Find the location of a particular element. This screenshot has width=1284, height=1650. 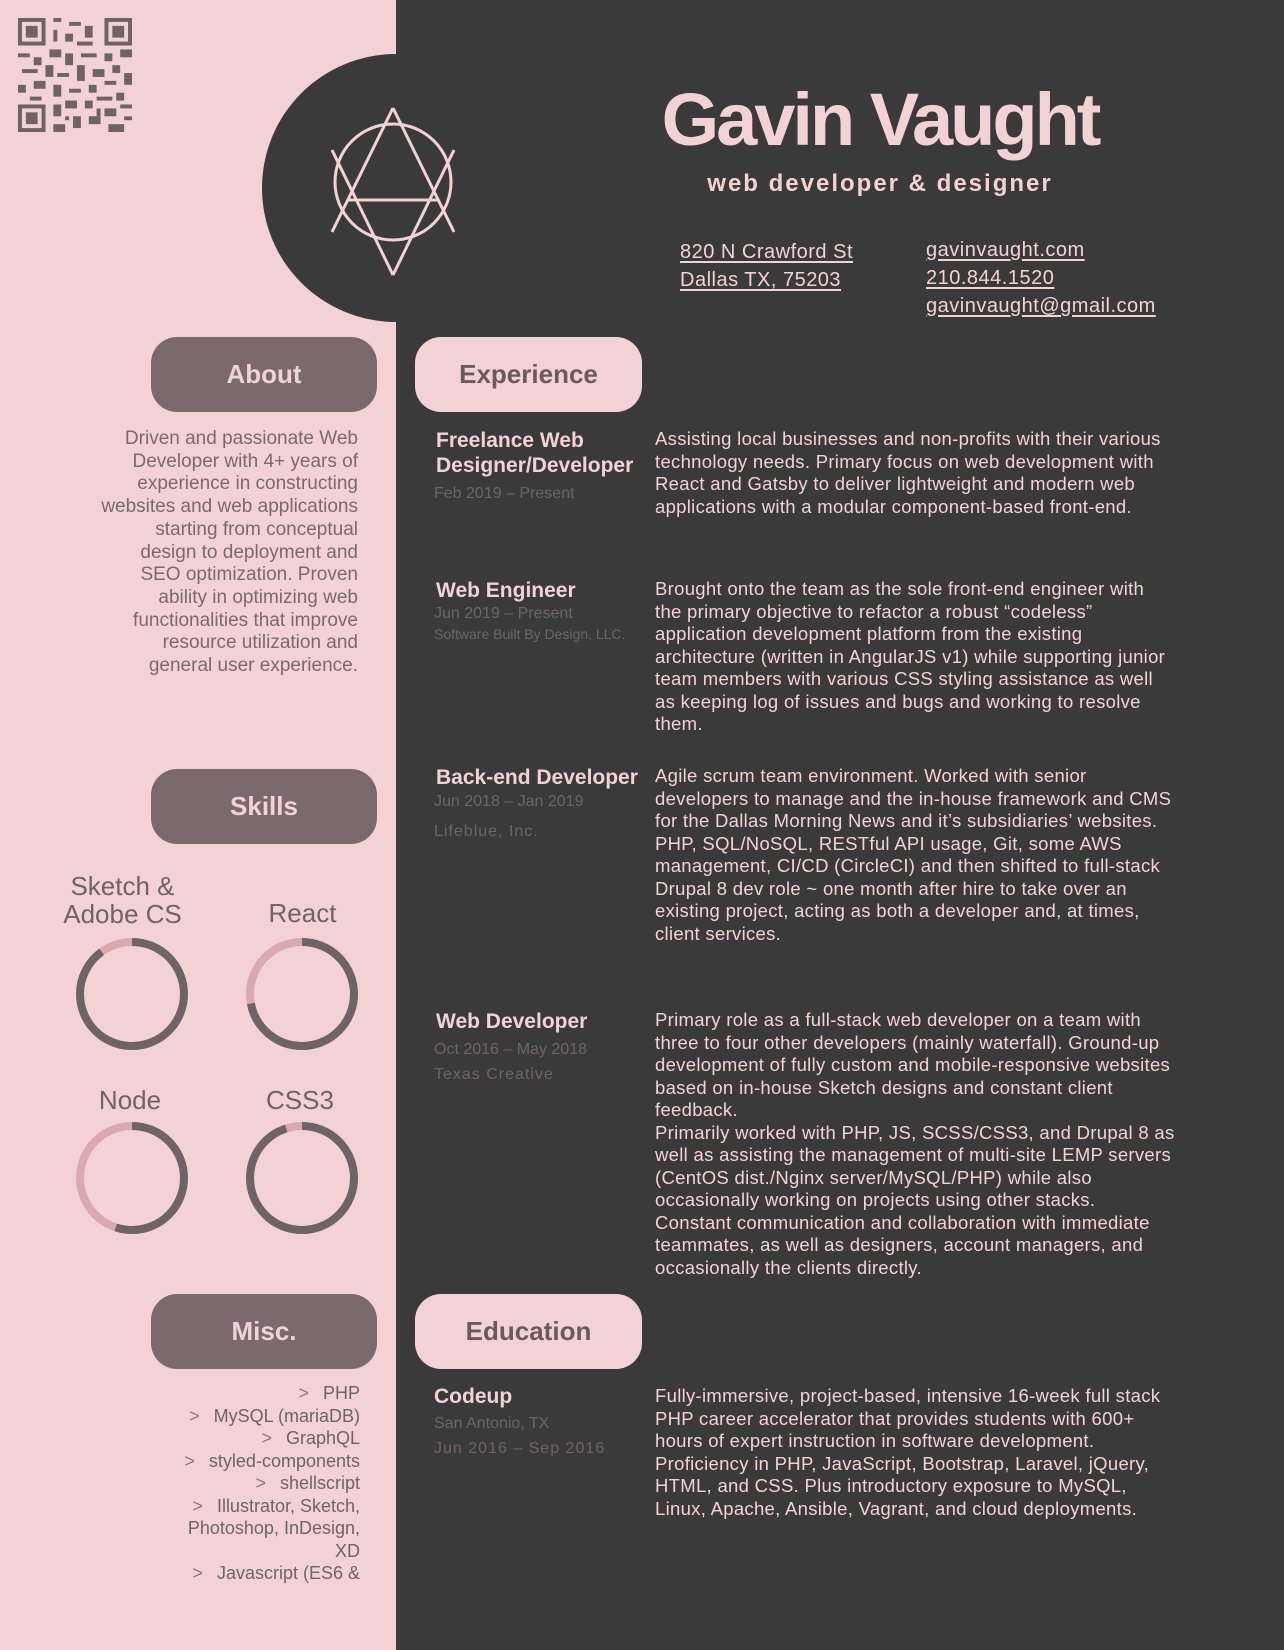

address-city: Dallas TX, 75203 is located at coordinates (766, 280).